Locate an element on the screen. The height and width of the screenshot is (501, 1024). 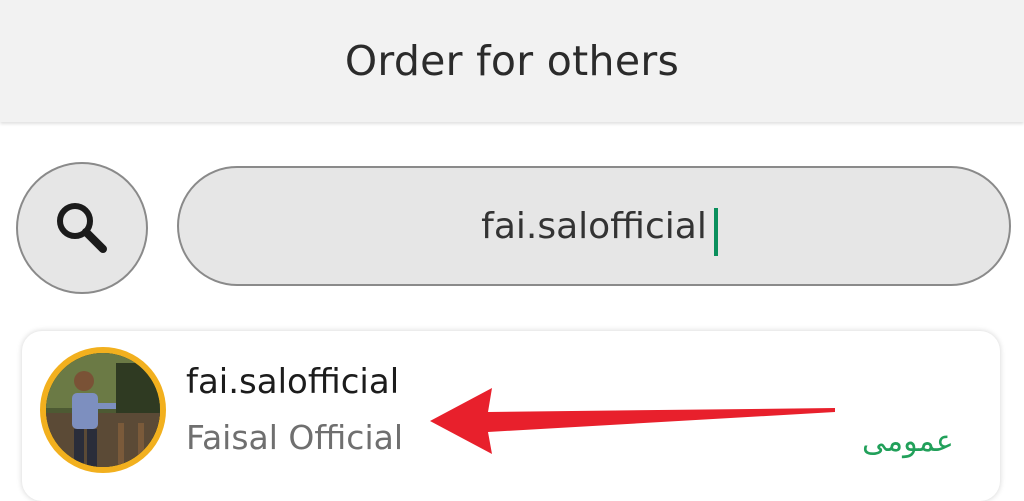
avatar-photo is located at coordinates (103, 410).